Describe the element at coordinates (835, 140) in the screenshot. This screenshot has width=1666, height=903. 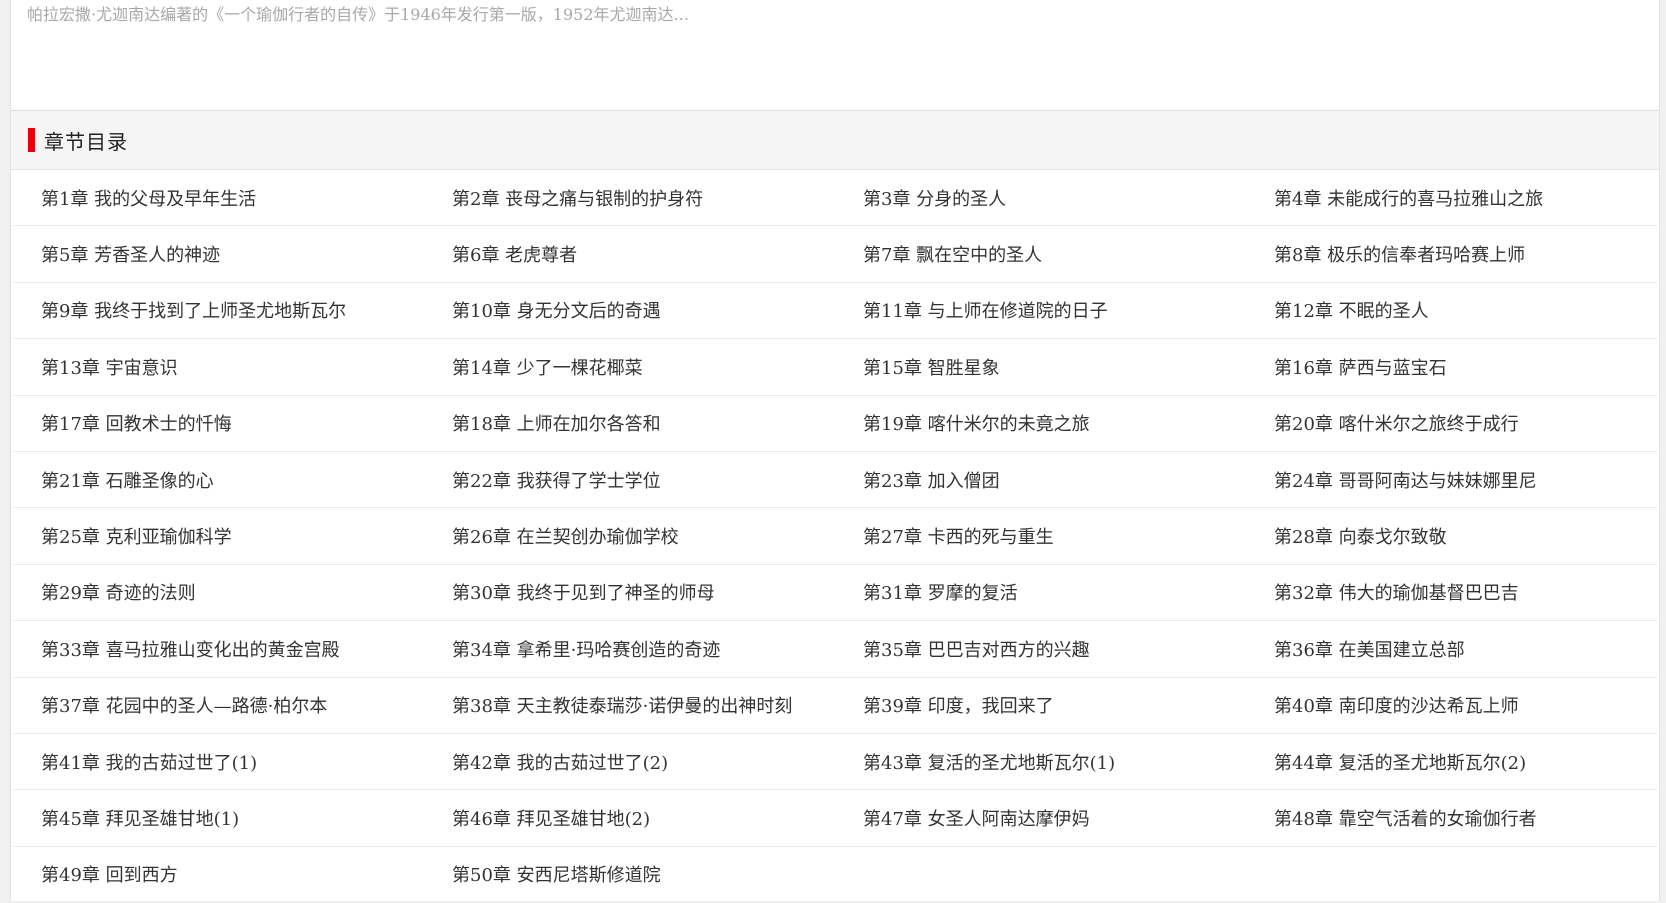
I see `chapter-section-header: 章节目录` at that location.